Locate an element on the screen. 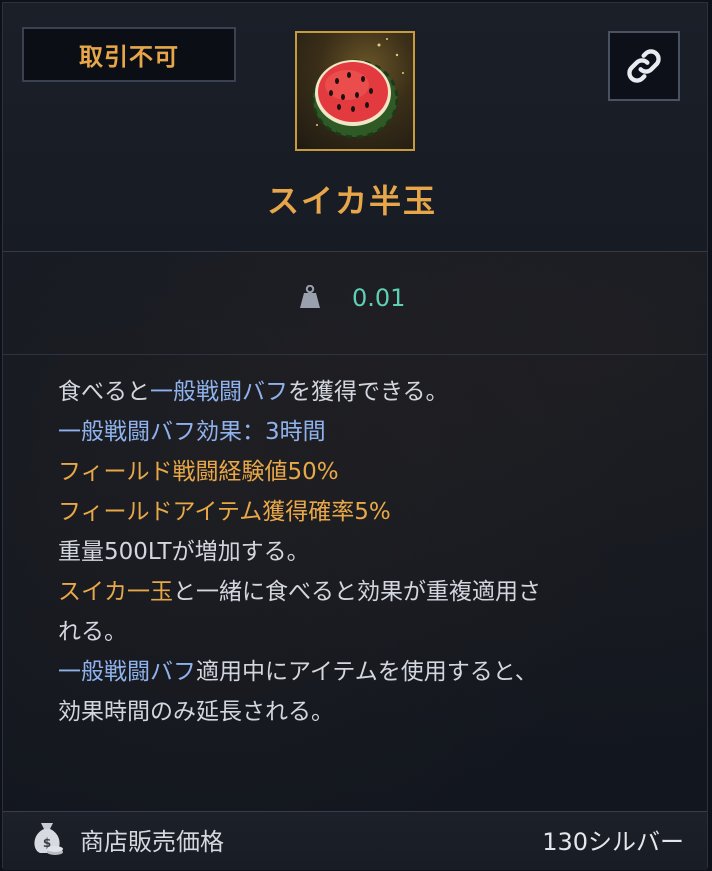  description-line: 効果時間のみ延長される。 is located at coordinates (358, 712).